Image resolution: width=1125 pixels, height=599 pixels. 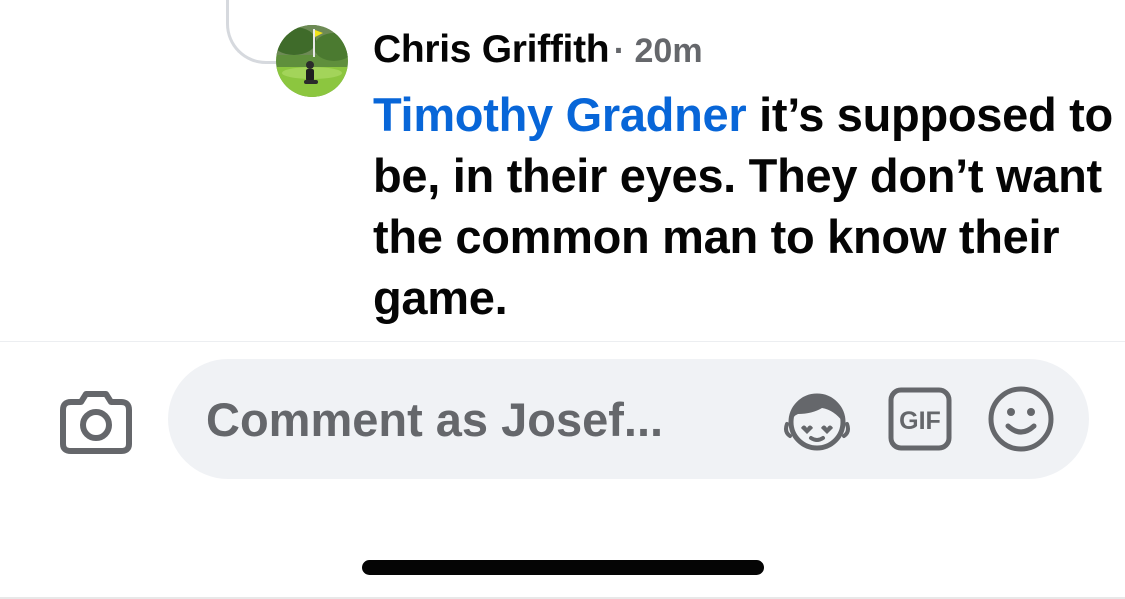 I want to click on emoji-button, so click(x=1021, y=419).